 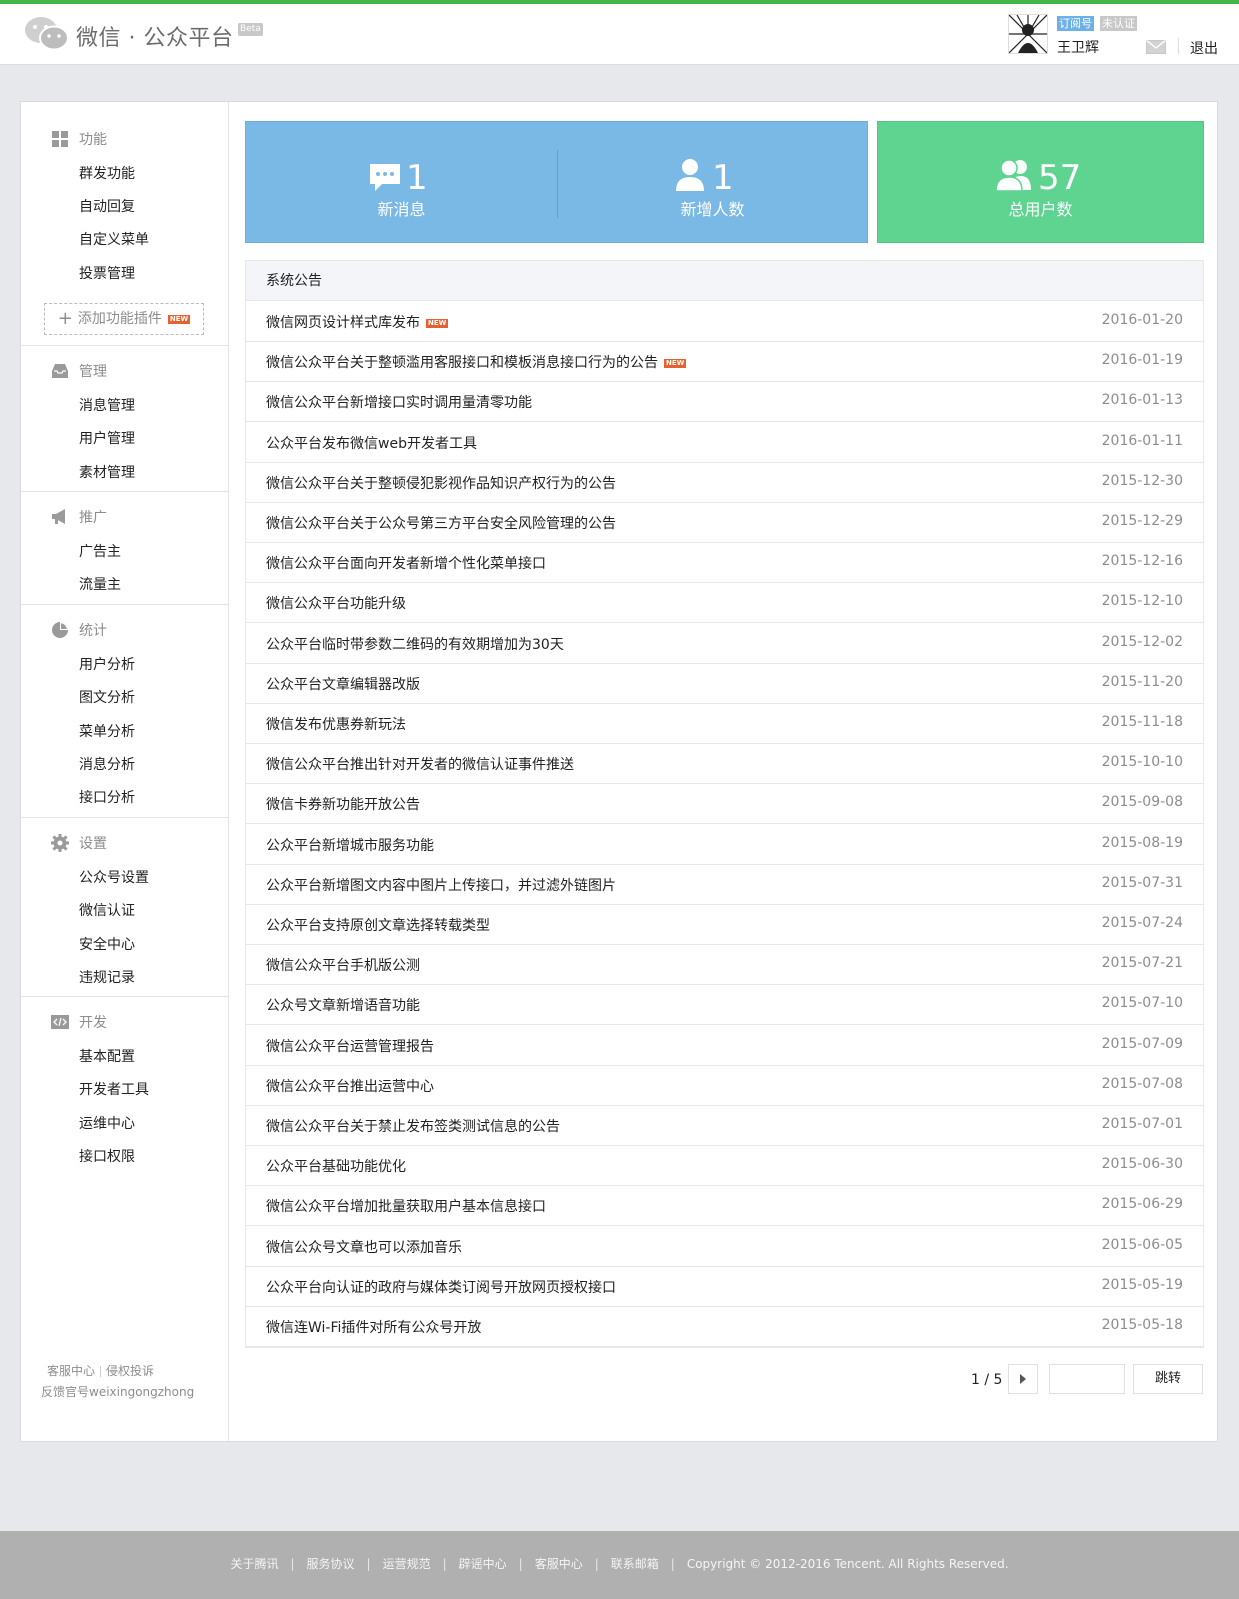 I want to click on notice-title: 公众平台基础功能优化, so click(x=336, y=1166).